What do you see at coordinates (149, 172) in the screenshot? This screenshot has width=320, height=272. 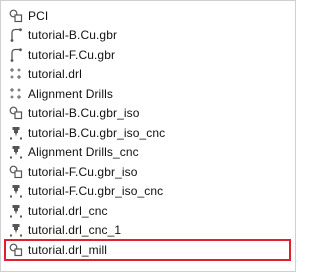 I see `list-item: tutorial-F.Cu.gbr_iso` at bounding box center [149, 172].